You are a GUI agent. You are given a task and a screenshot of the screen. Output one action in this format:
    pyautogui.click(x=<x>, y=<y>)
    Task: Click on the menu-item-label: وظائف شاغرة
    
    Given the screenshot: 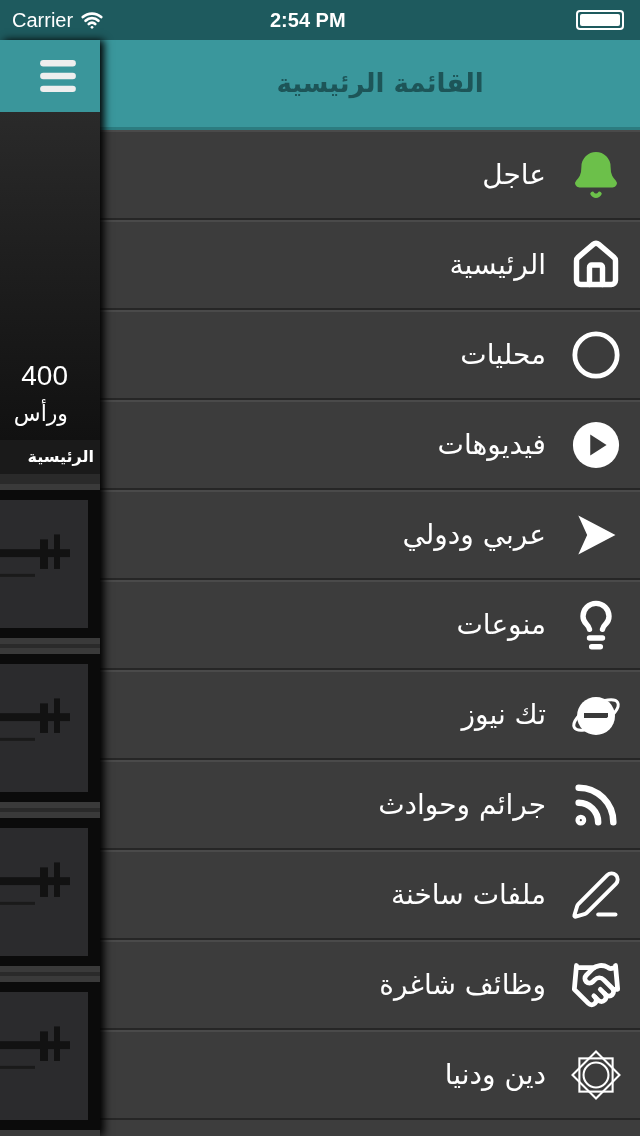 What is the action you would take?
    pyautogui.click(x=462, y=985)
    